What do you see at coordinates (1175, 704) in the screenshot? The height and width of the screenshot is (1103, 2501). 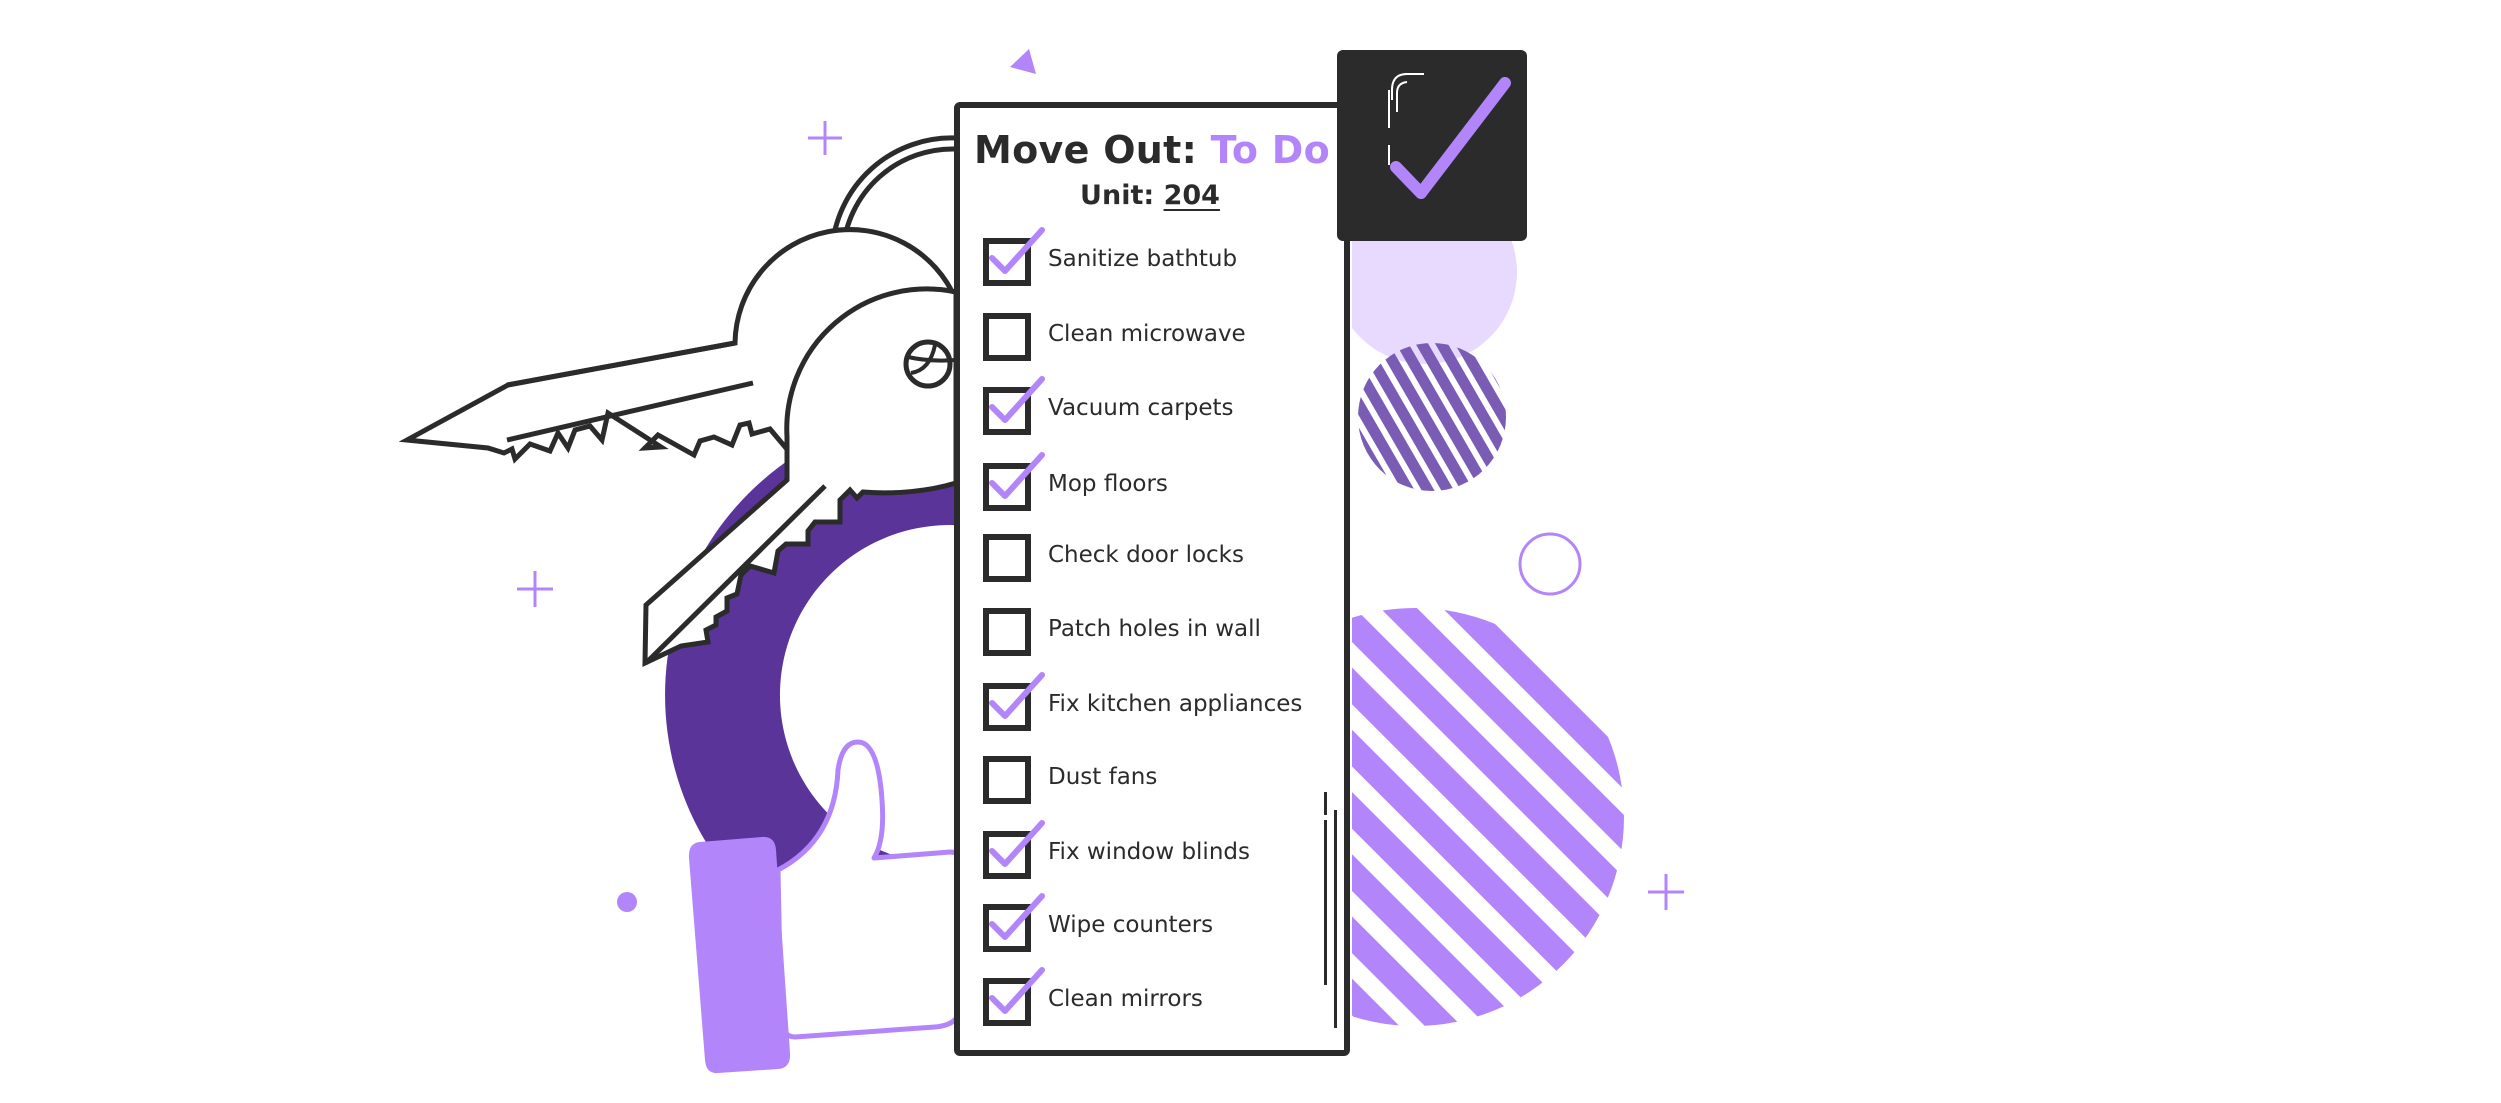 I see `checklist-item-label: Fix kitchen appliances` at bounding box center [1175, 704].